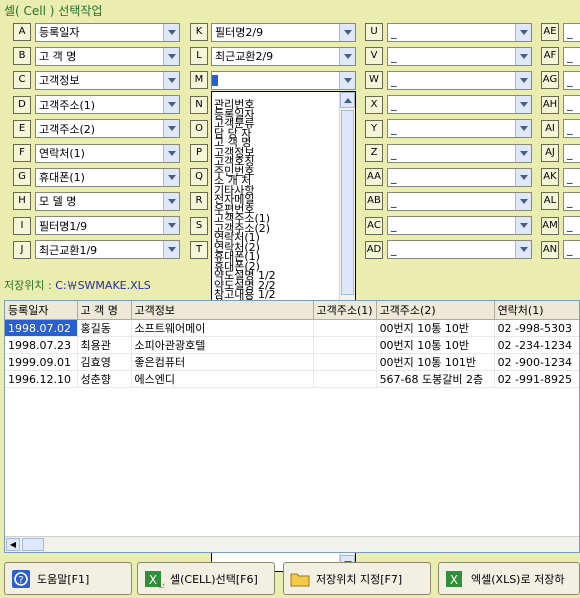 This screenshot has height=598, width=580. I want to click on column-key-r: R, so click(199, 201).